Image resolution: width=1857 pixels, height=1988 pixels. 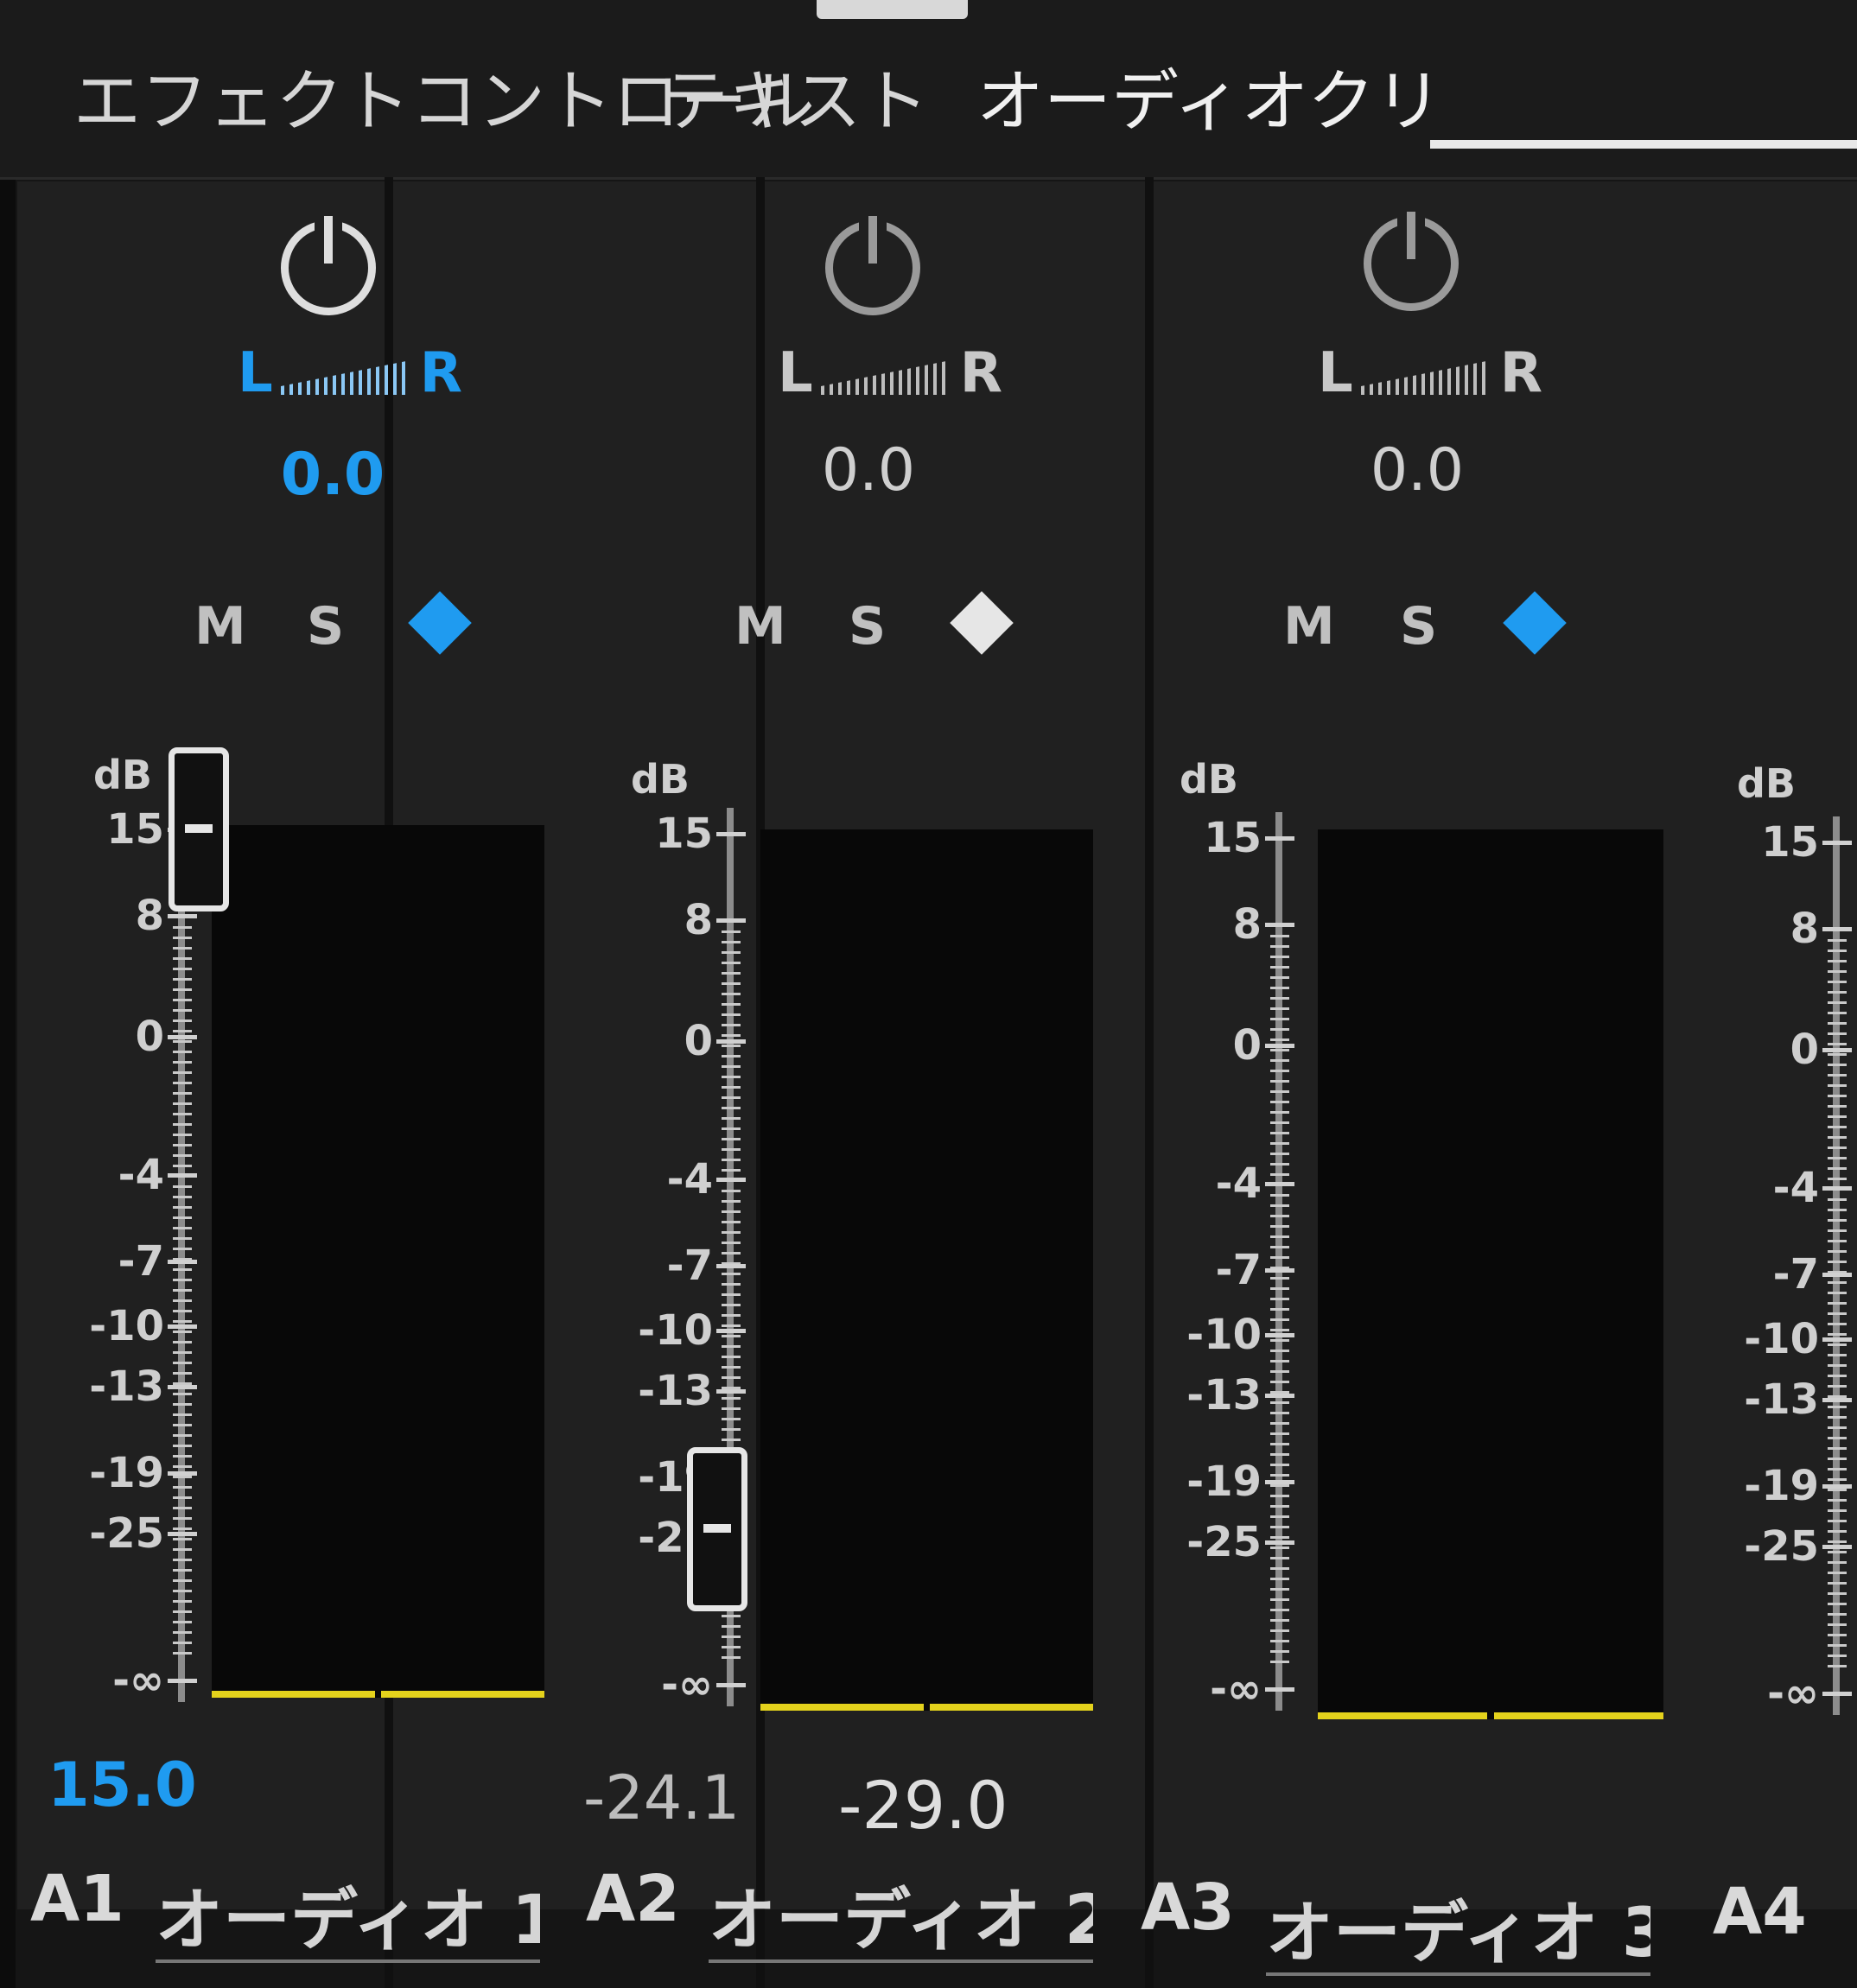 What do you see at coordinates (1224, 1395) in the screenshot?
I see `scale-label: -13` at bounding box center [1224, 1395].